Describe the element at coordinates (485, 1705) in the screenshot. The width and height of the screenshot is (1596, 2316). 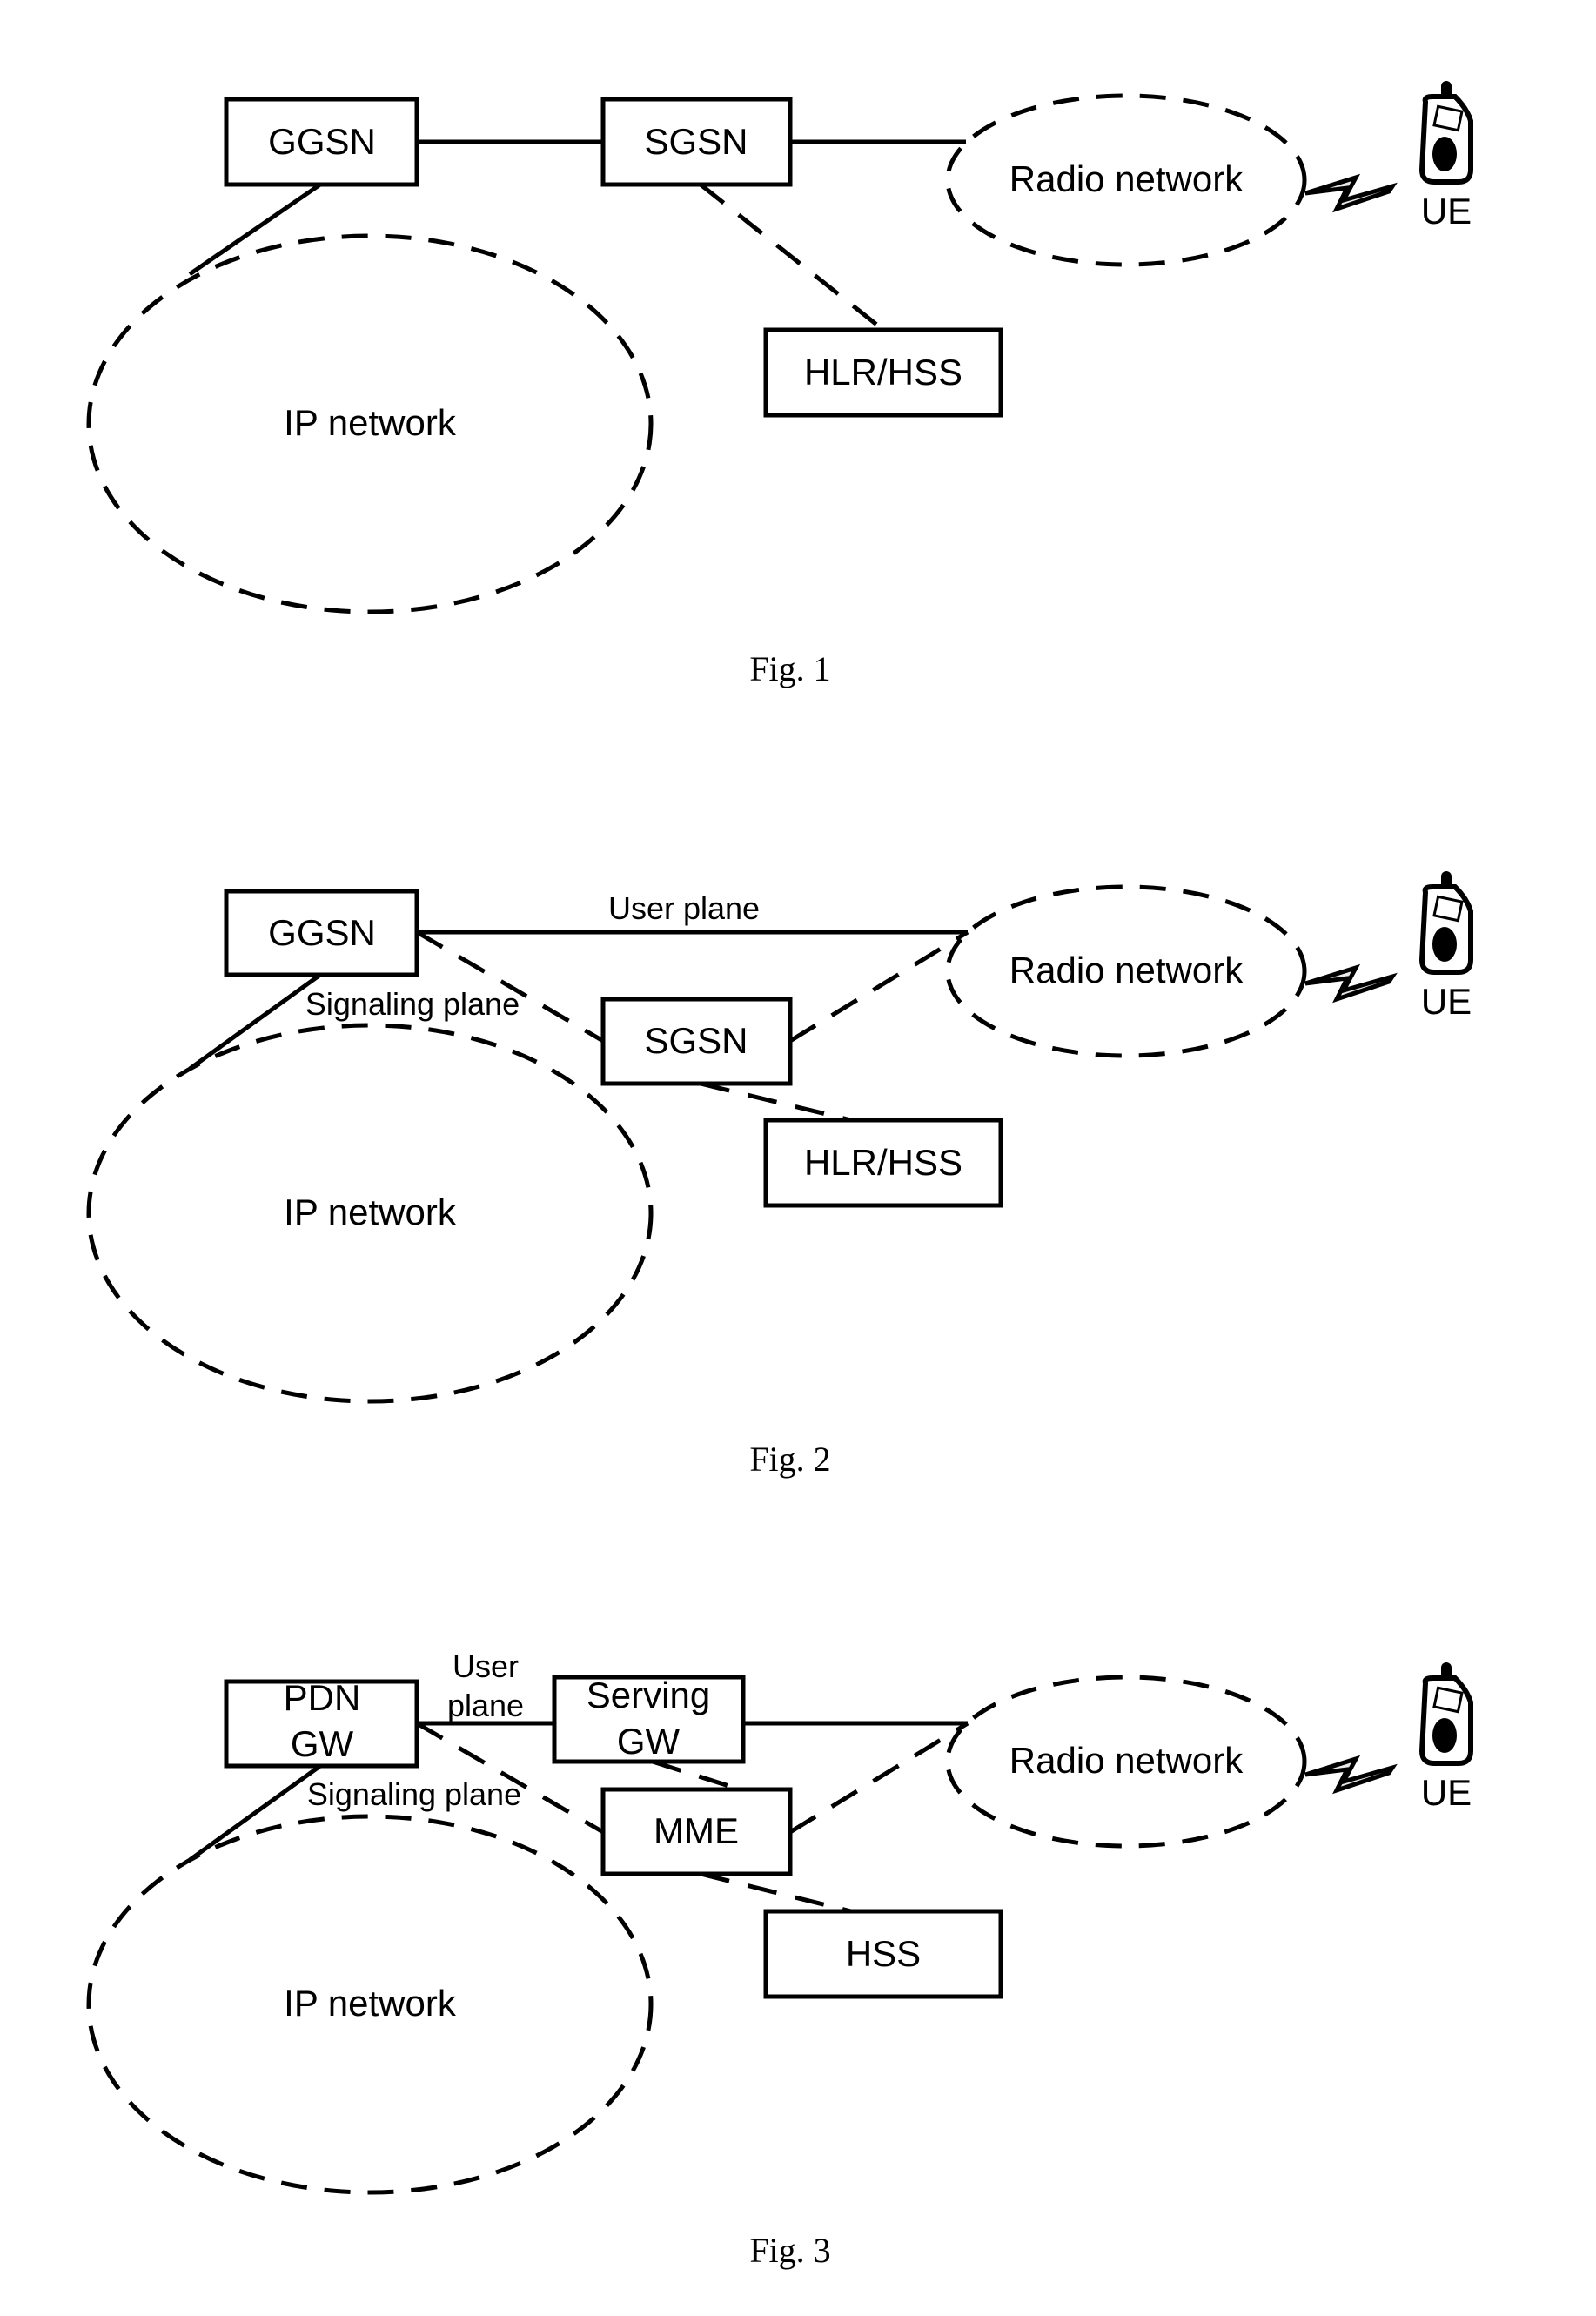
I see `user-plane-label-line2: plane` at that location.